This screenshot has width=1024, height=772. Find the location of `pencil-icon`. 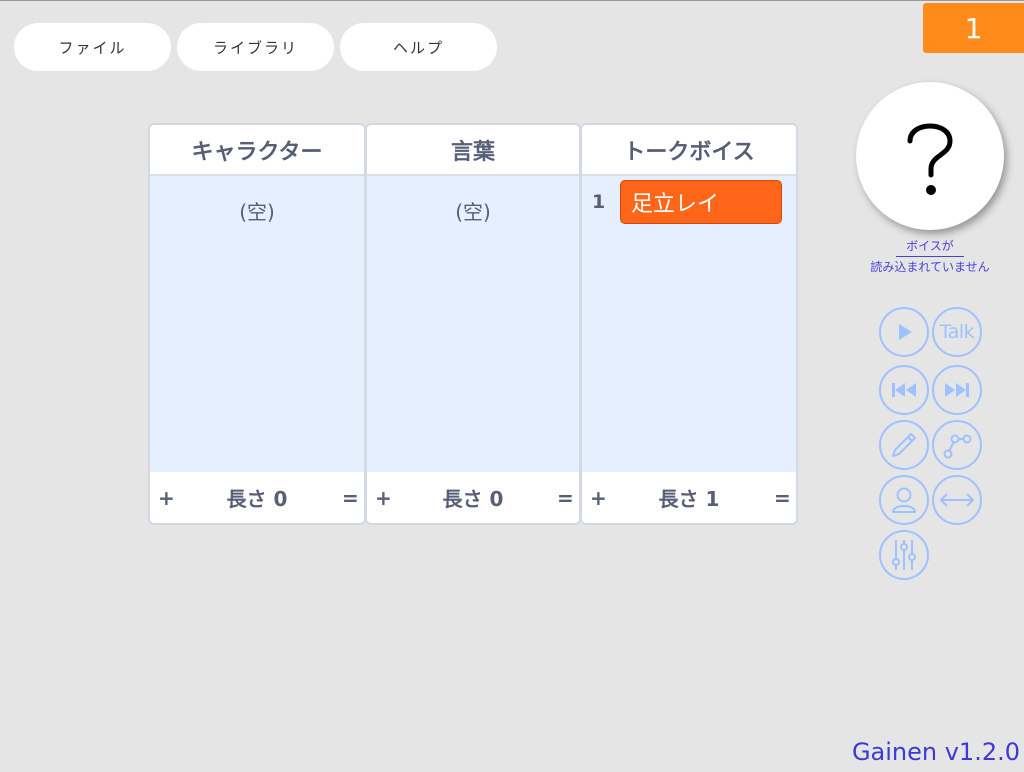

pencil-icon is located at coordinates (904, 445).